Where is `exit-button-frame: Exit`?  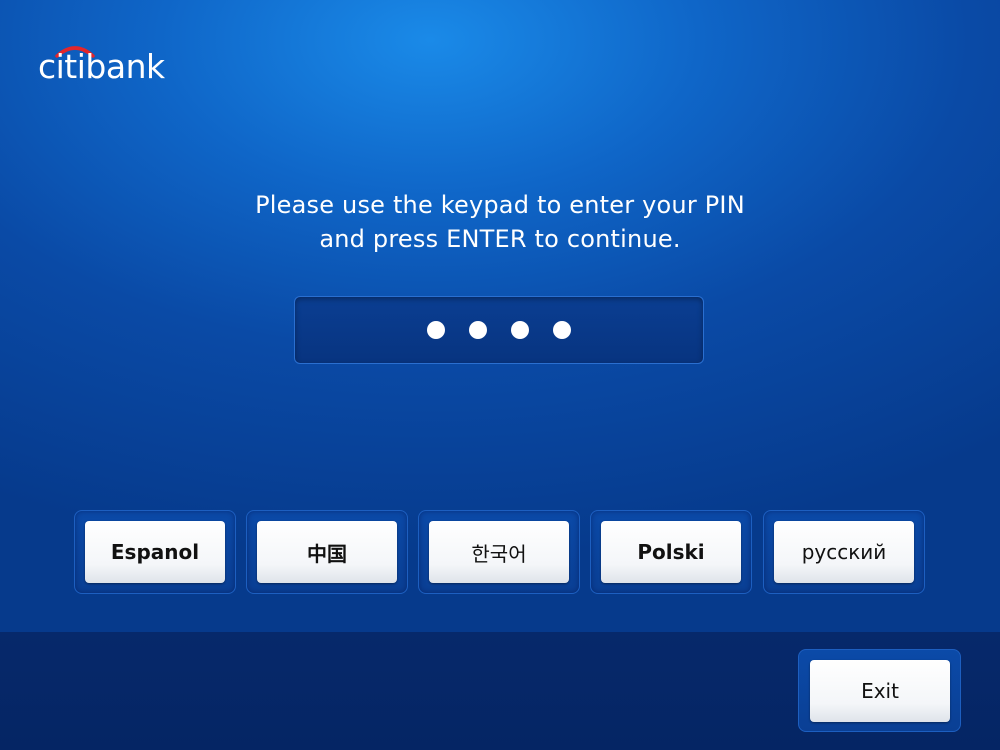
exit-button-frame: Exit is located at coordinates (879, 690).